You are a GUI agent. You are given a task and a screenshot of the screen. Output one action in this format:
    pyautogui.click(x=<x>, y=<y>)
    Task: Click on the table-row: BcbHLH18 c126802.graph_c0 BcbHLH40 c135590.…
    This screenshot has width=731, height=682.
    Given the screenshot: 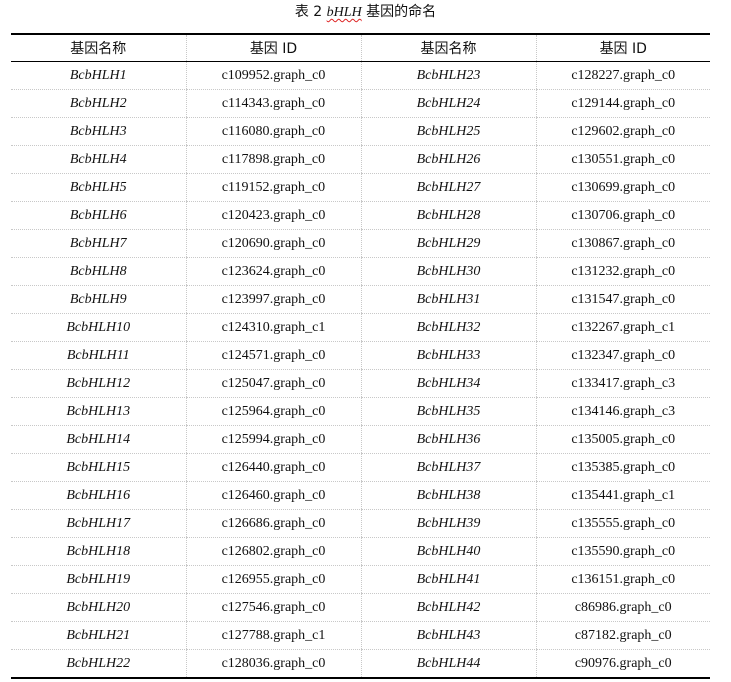 What is the action you would take?
    pyautogui.click(x=360, y=551)
    